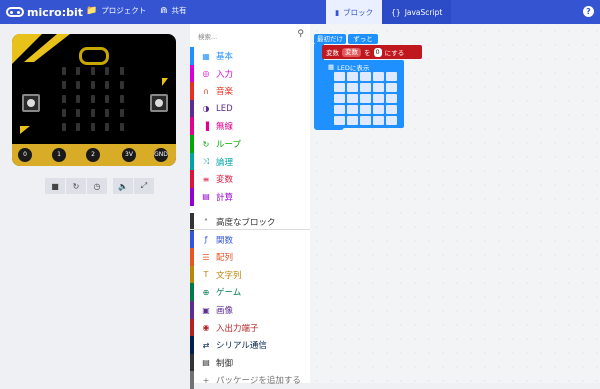 The image size is (600, 389). Describe the element at coordinates (225, 92) in the screenshot. I see `category-label: 音楽` at that location.